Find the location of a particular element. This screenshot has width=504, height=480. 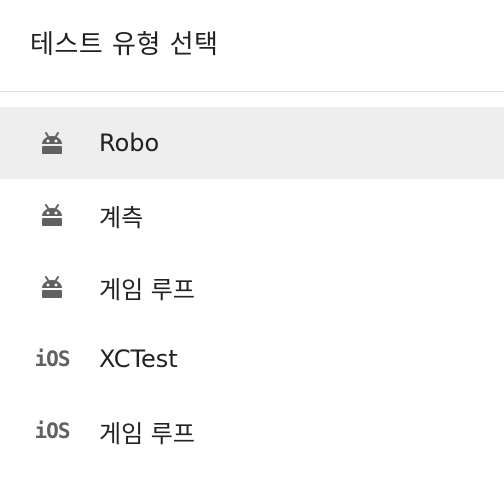

dialog-title: 테스트 유형 선택 is located at coordinates (124, 45).